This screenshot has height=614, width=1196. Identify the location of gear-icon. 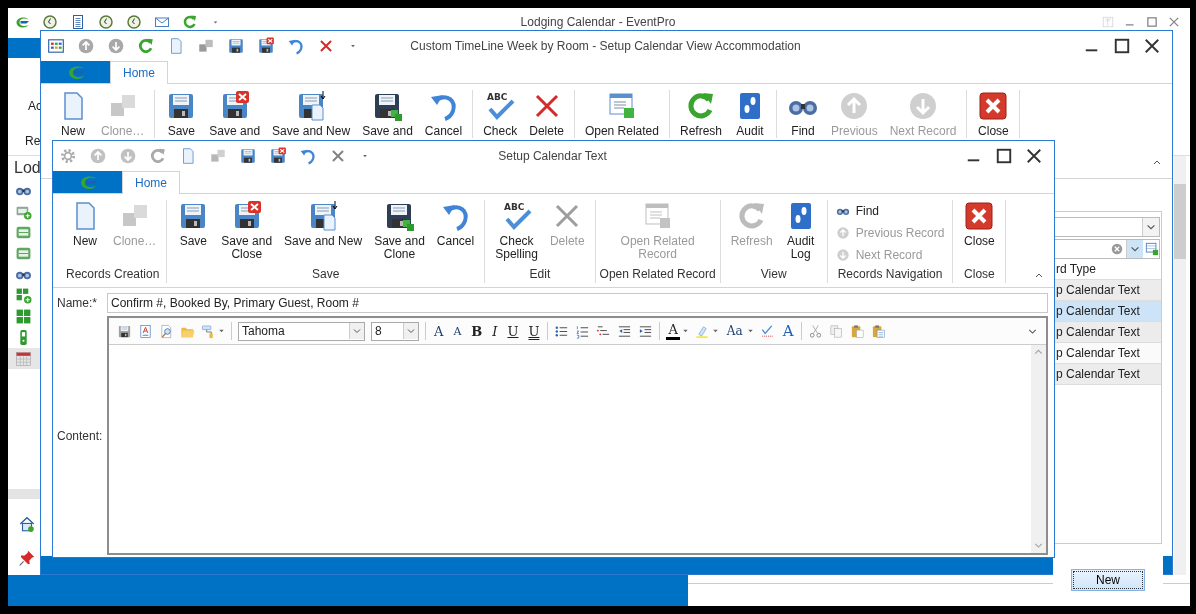
(68, 156).